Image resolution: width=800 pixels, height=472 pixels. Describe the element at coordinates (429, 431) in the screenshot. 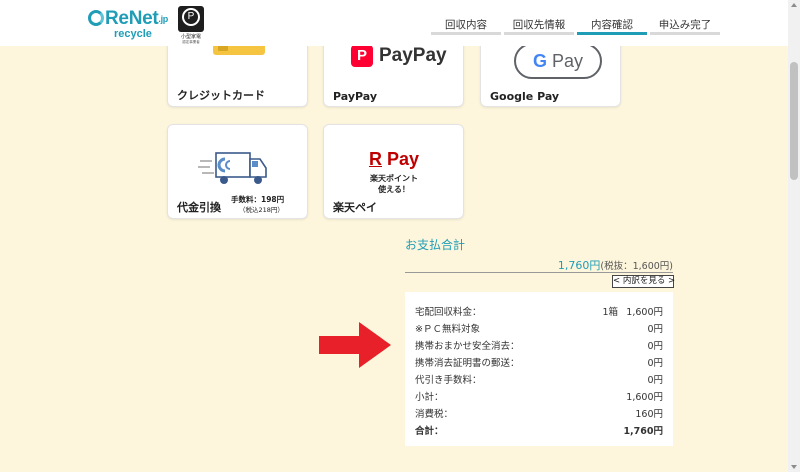

I see `row-label: 合計：` at that location.